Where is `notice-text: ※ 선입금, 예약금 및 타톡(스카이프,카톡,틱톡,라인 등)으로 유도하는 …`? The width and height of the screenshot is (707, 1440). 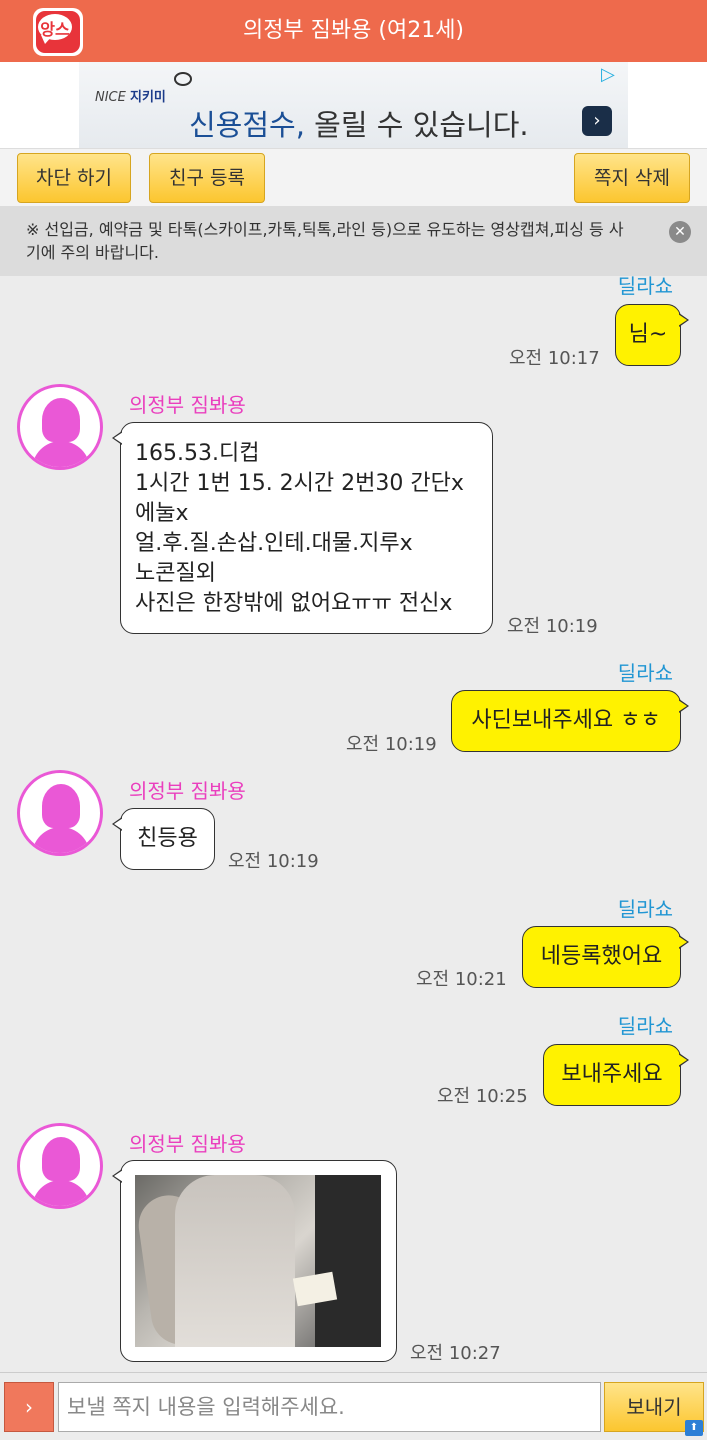 notice-text: ※ 선입금, 예약금 및 타톡(스카이프,카톡,틱톡,라인 등)으로 유도하는 … is located at coordinates (325, 241).